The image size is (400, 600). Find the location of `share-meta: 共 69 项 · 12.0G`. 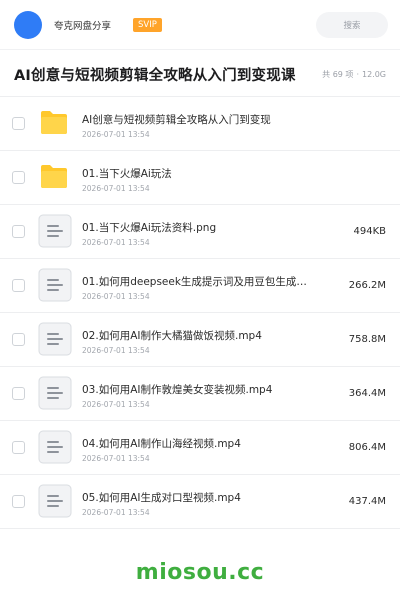

share-meta: 共 69 项 · 12.0G is located at coordinates (354, 74).